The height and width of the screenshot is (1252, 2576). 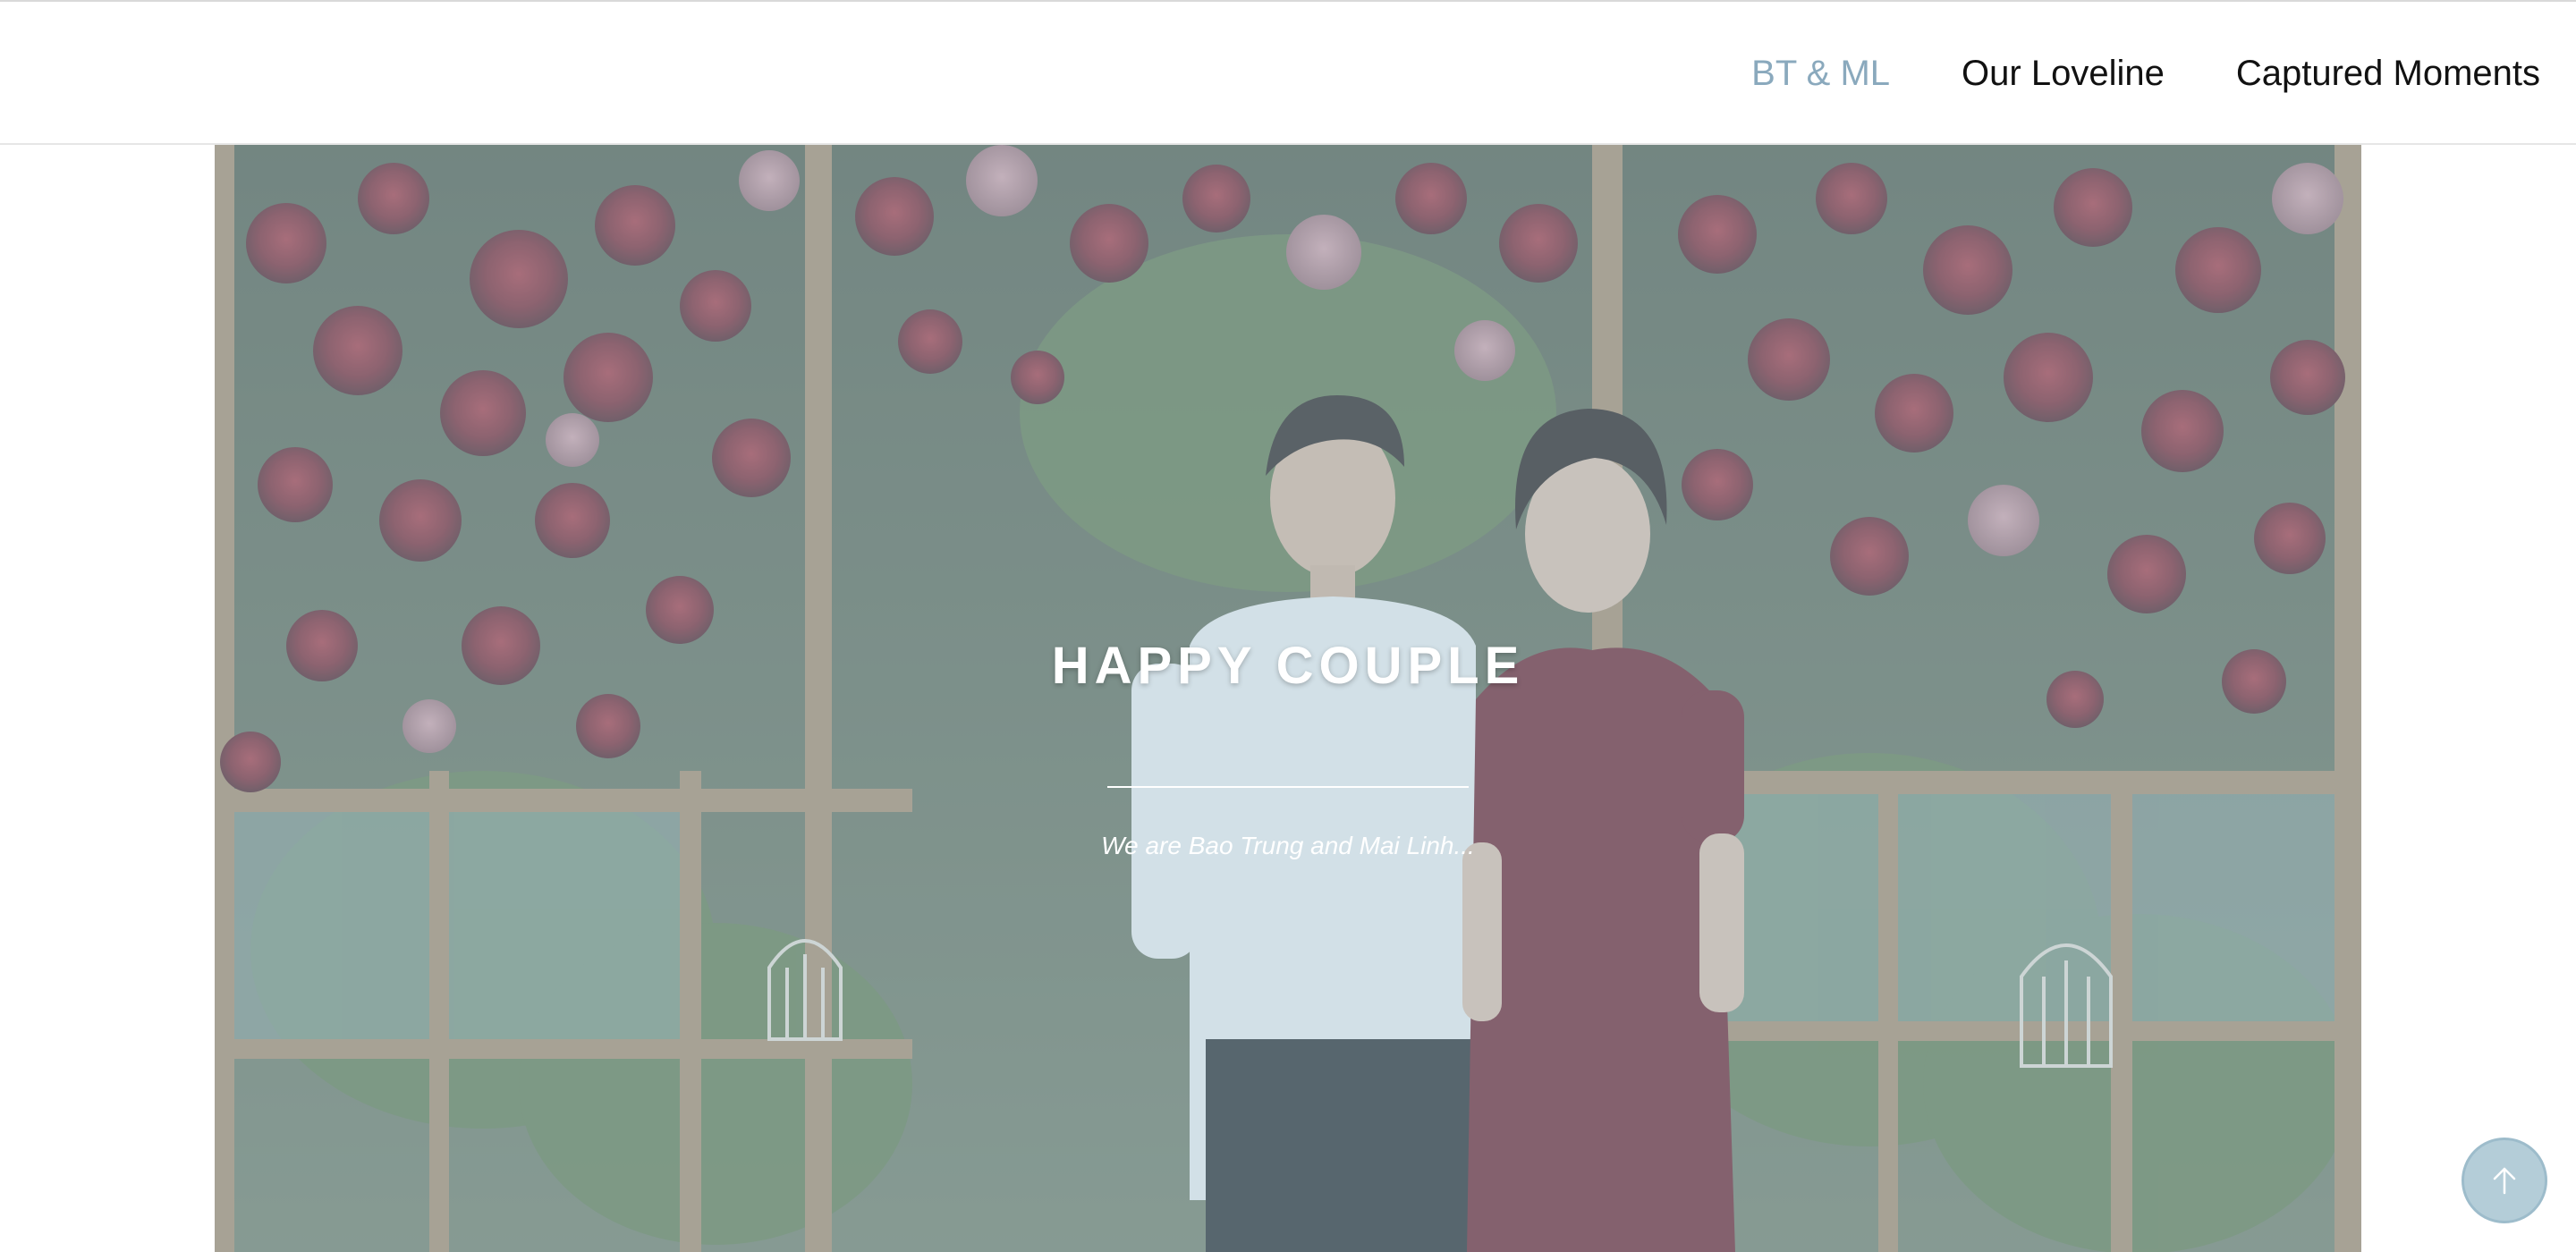 I want to click on scroll-to-top-button, so click(x=2504, y=1180).